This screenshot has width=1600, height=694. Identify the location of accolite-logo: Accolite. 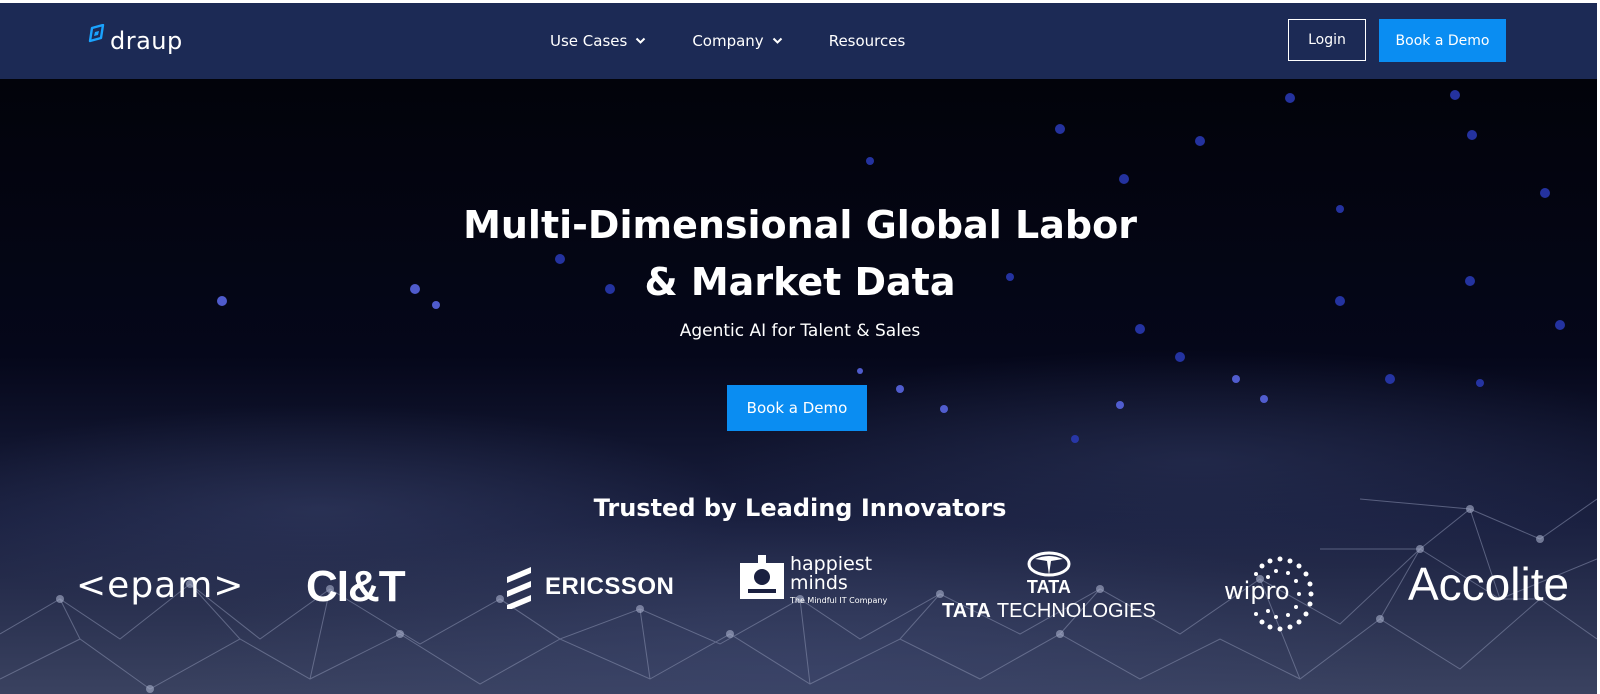
(1489, 584).